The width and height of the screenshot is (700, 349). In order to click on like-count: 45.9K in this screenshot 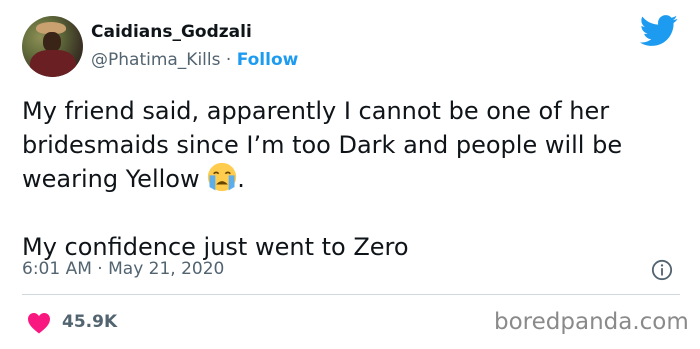, I will do `click(90, 322)`.